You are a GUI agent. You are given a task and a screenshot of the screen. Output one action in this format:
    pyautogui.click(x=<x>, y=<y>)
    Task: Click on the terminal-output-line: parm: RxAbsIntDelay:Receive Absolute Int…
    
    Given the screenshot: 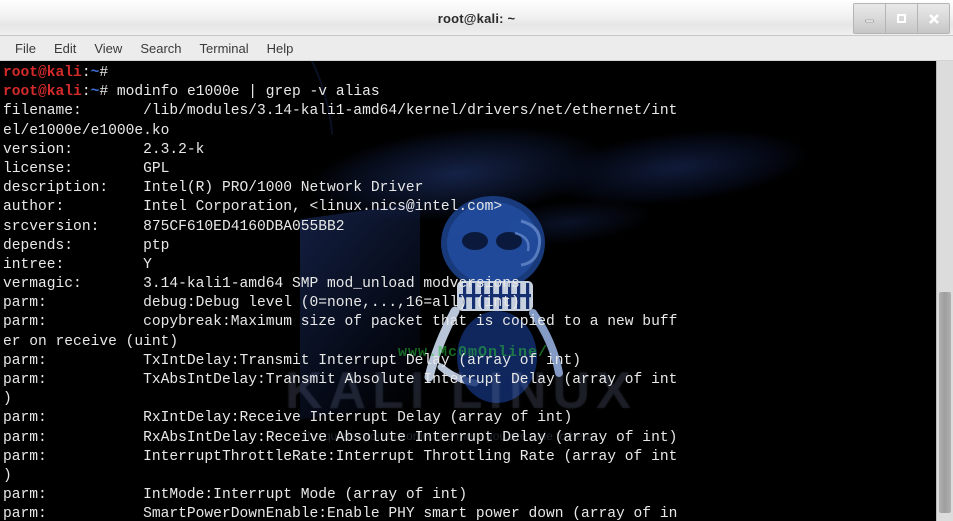 What is the action you would take?
    pyautogui.click(x=340, y=437)
    